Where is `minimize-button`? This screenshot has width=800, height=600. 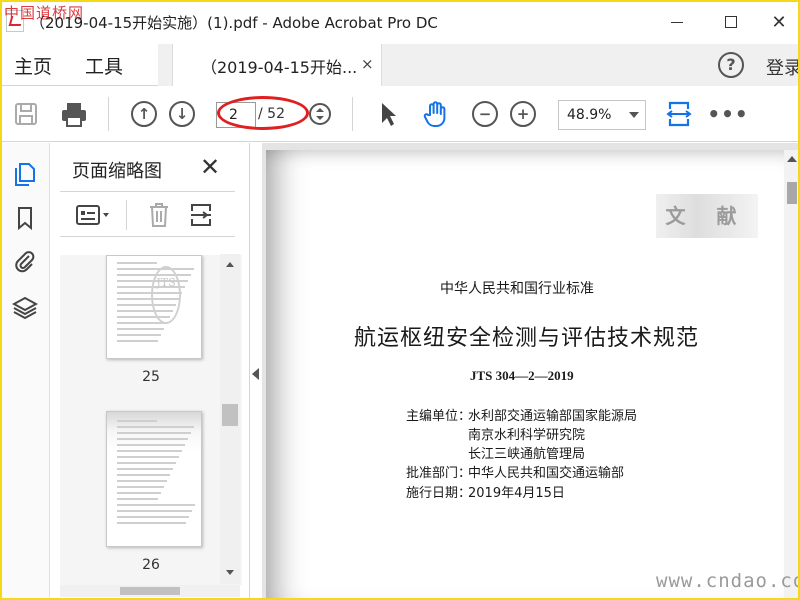 minimize-button is located at coordinates (677, 22).